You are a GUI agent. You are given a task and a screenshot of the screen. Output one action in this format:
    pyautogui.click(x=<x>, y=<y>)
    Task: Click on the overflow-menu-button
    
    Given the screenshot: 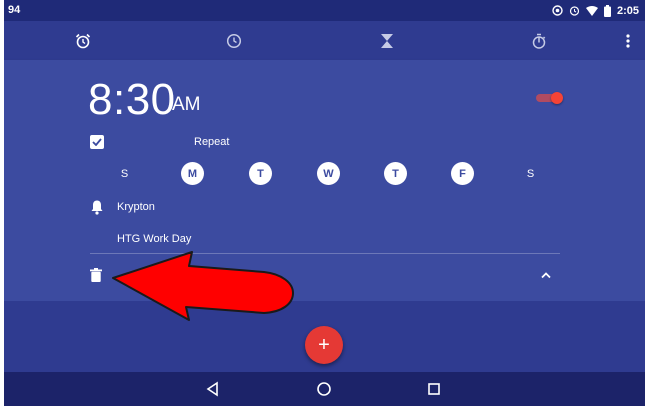 What is the action you would take?
    pyautogui.click(x=628, y=41)
    